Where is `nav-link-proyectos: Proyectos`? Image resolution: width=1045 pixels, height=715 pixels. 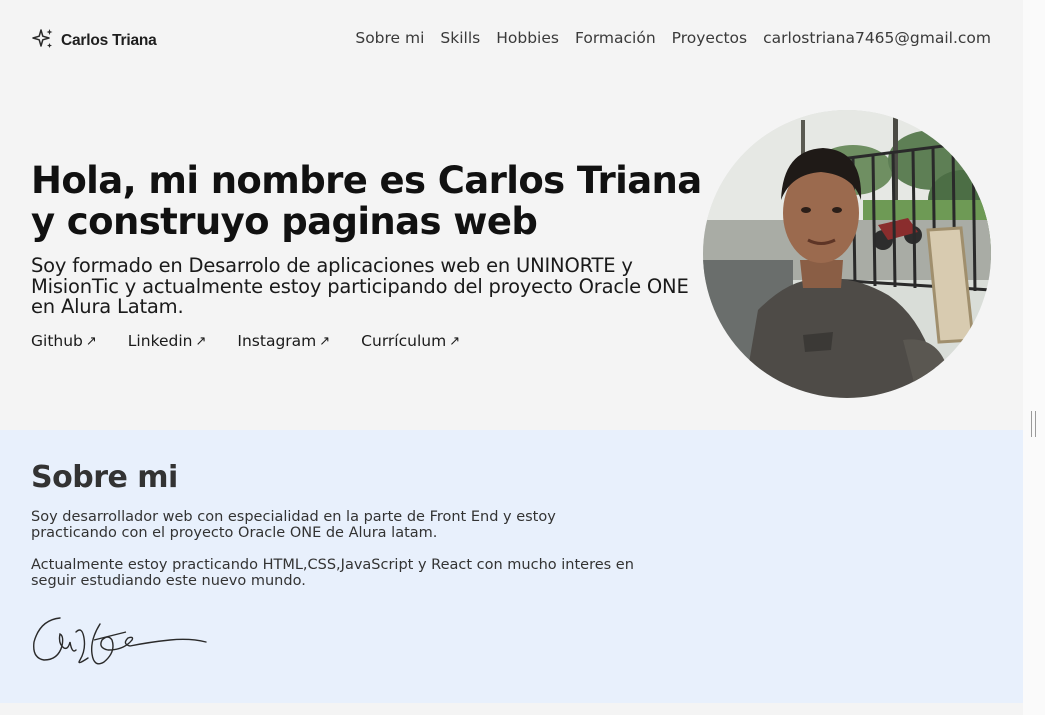 nav-link-proyectos: Proyectos is located at coordinates (709, 38).